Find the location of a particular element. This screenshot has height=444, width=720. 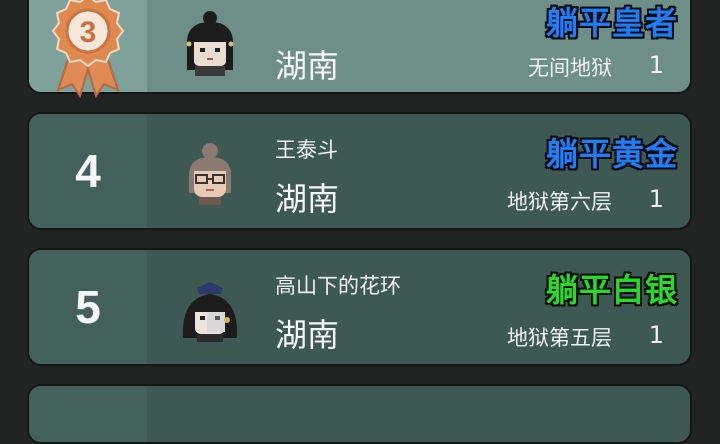

rank-title: 躺平黄金 is located at coordinates (611, 154).